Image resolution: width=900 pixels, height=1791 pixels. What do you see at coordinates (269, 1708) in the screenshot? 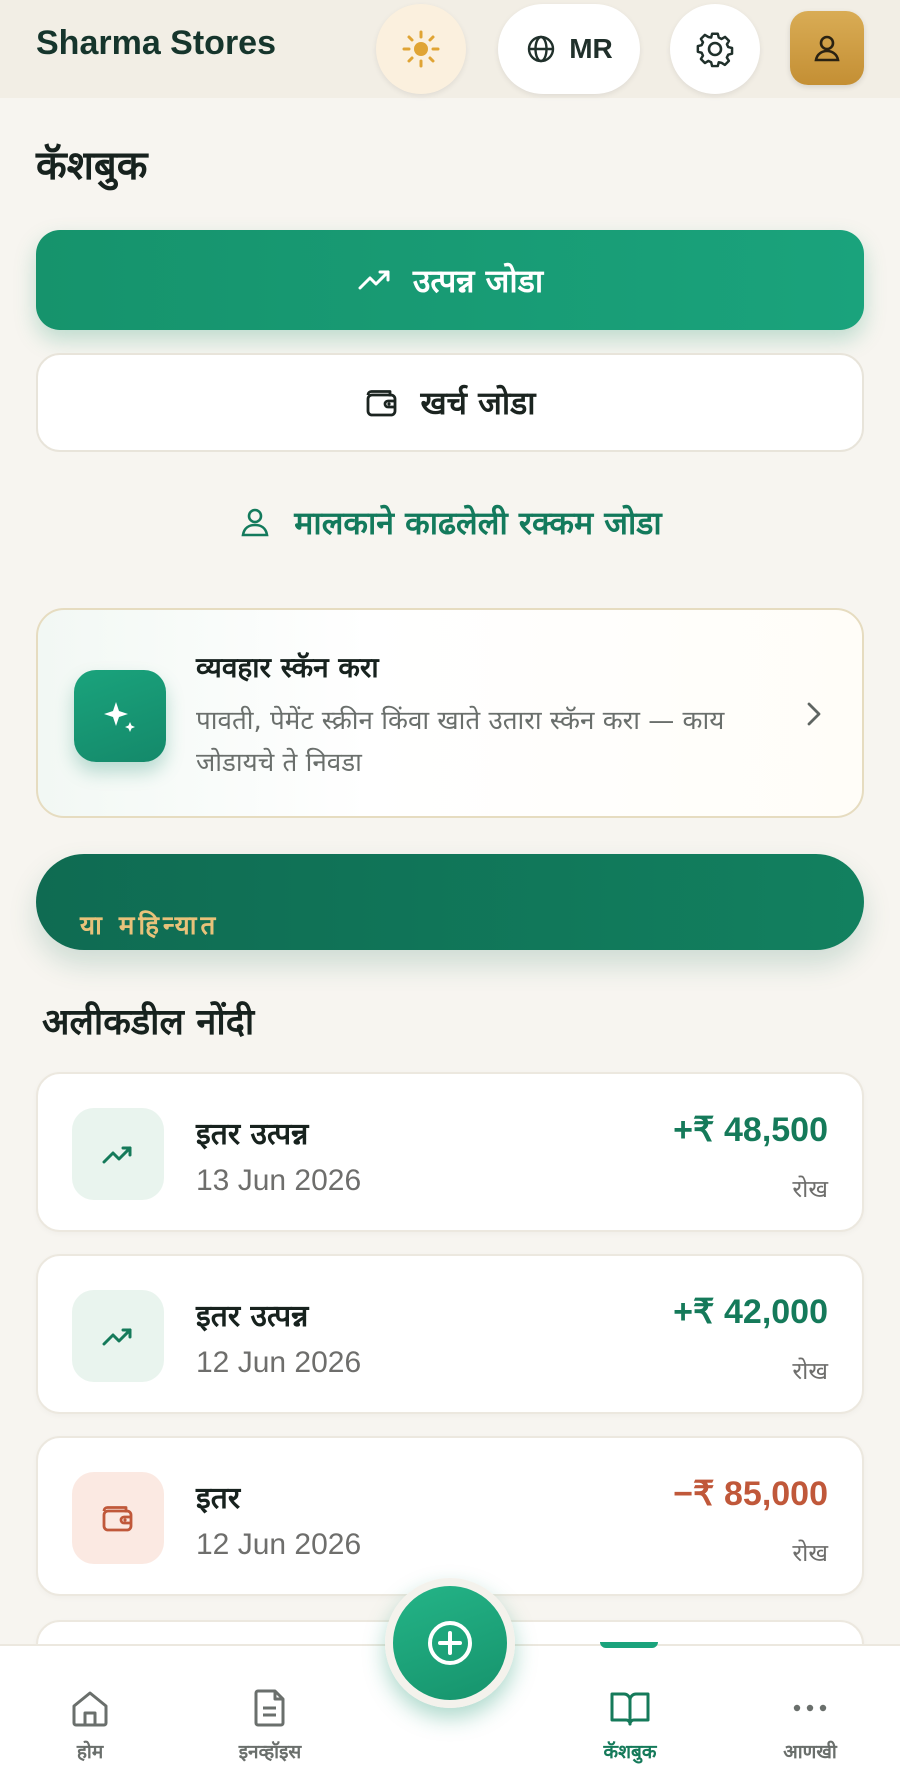
I see `document-icon` at bounding box center [269, 1708].